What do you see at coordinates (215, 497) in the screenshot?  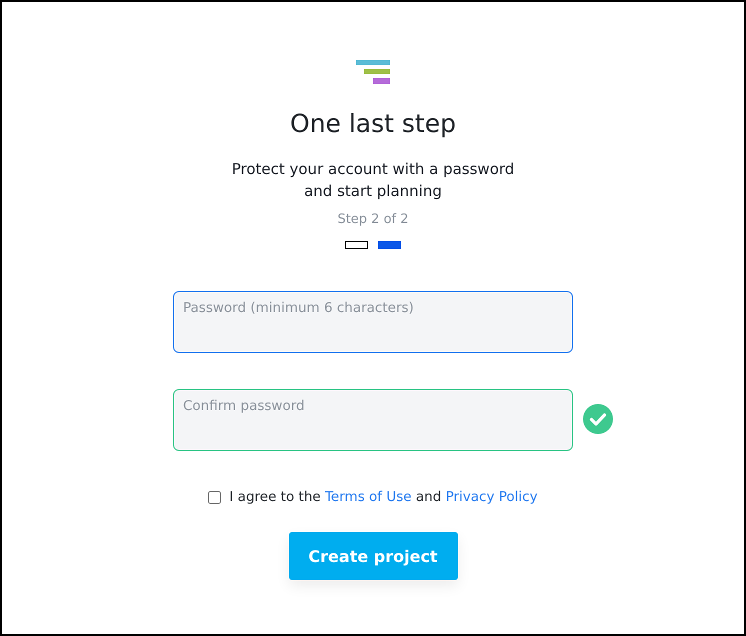 I see `agree-checkbox` at bounding box center [215, 497].